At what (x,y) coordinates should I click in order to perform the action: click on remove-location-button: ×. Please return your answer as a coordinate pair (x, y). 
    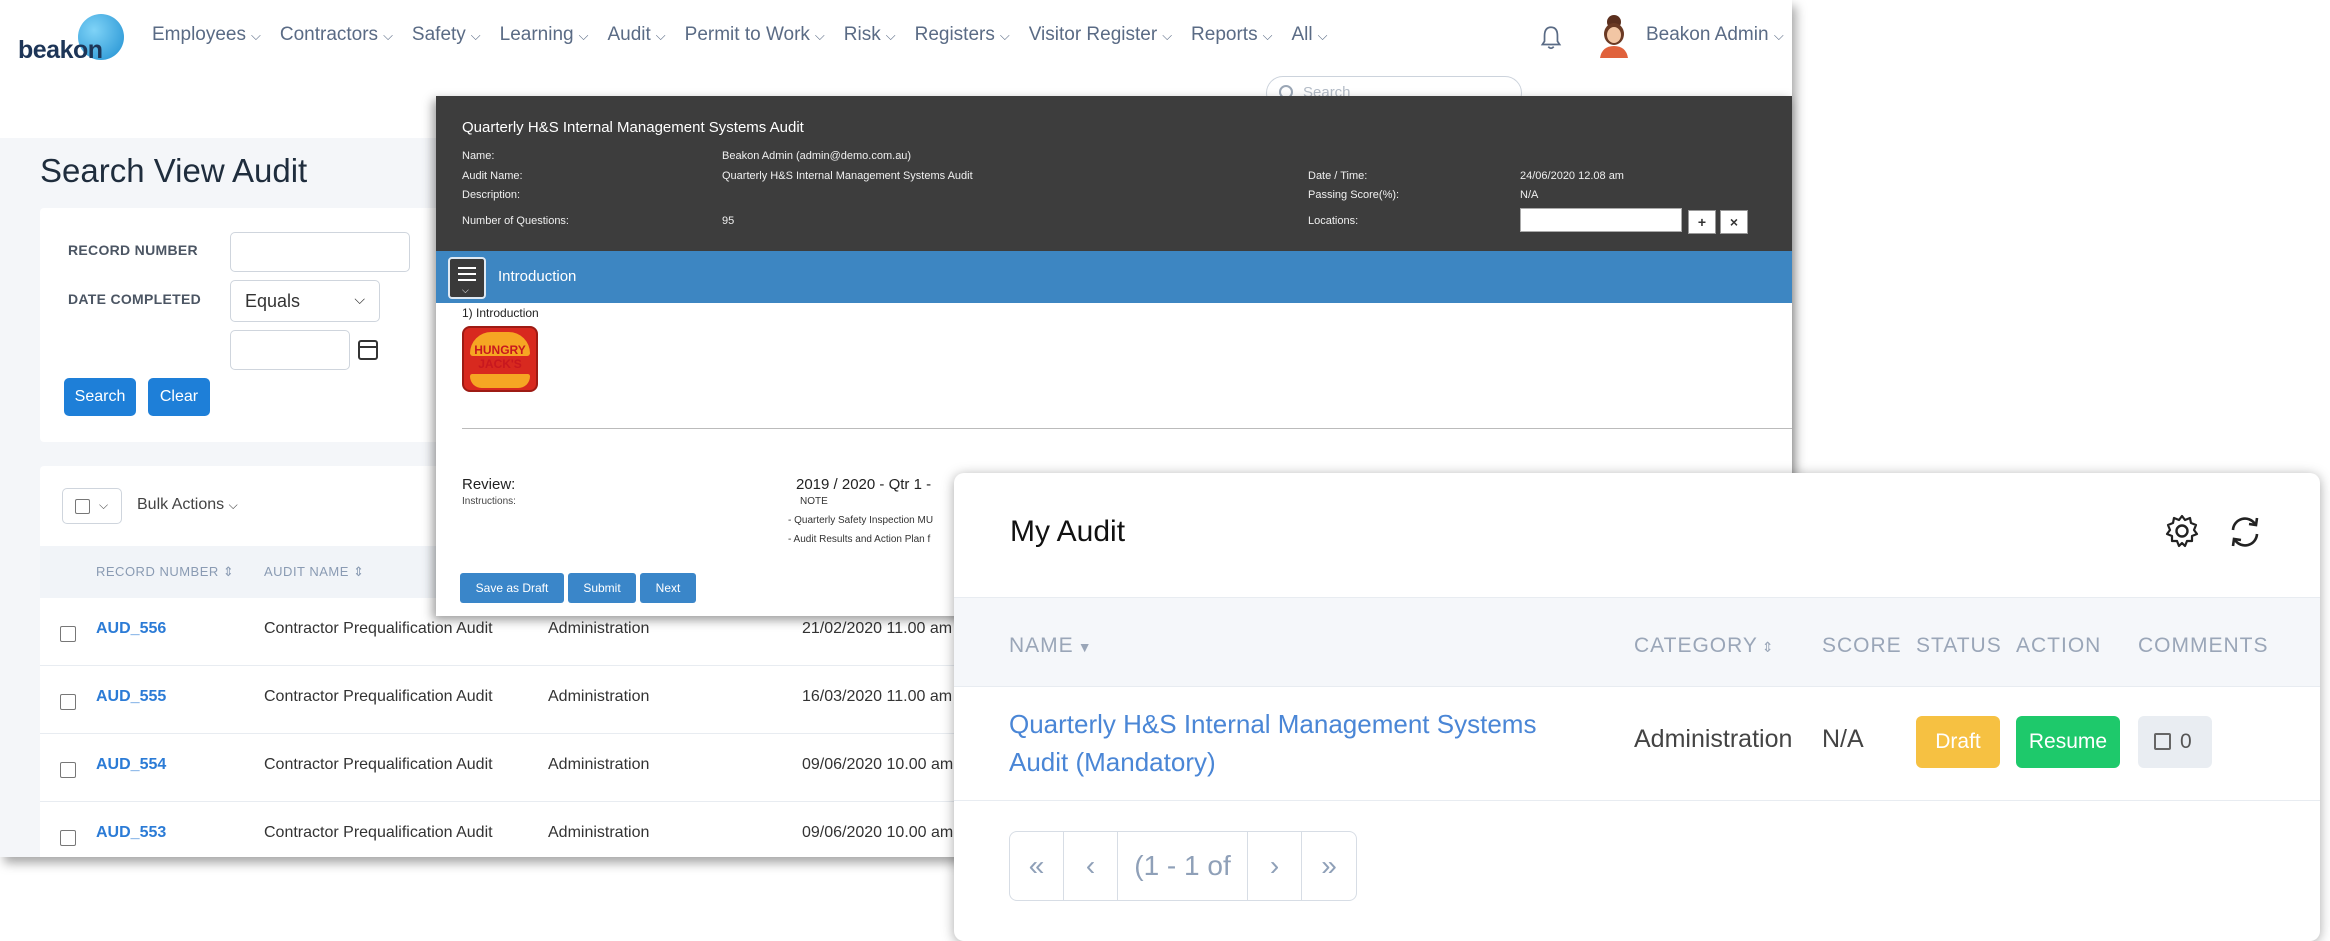
    Looking at the image, I should click on (1734, 222).